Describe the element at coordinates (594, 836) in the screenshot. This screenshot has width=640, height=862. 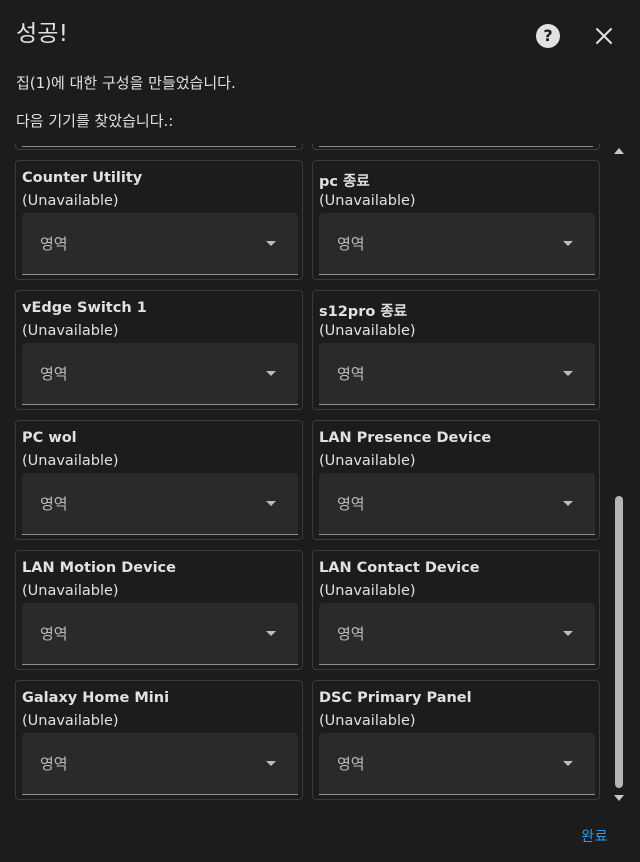
I see `done-button: 완료` at that location.